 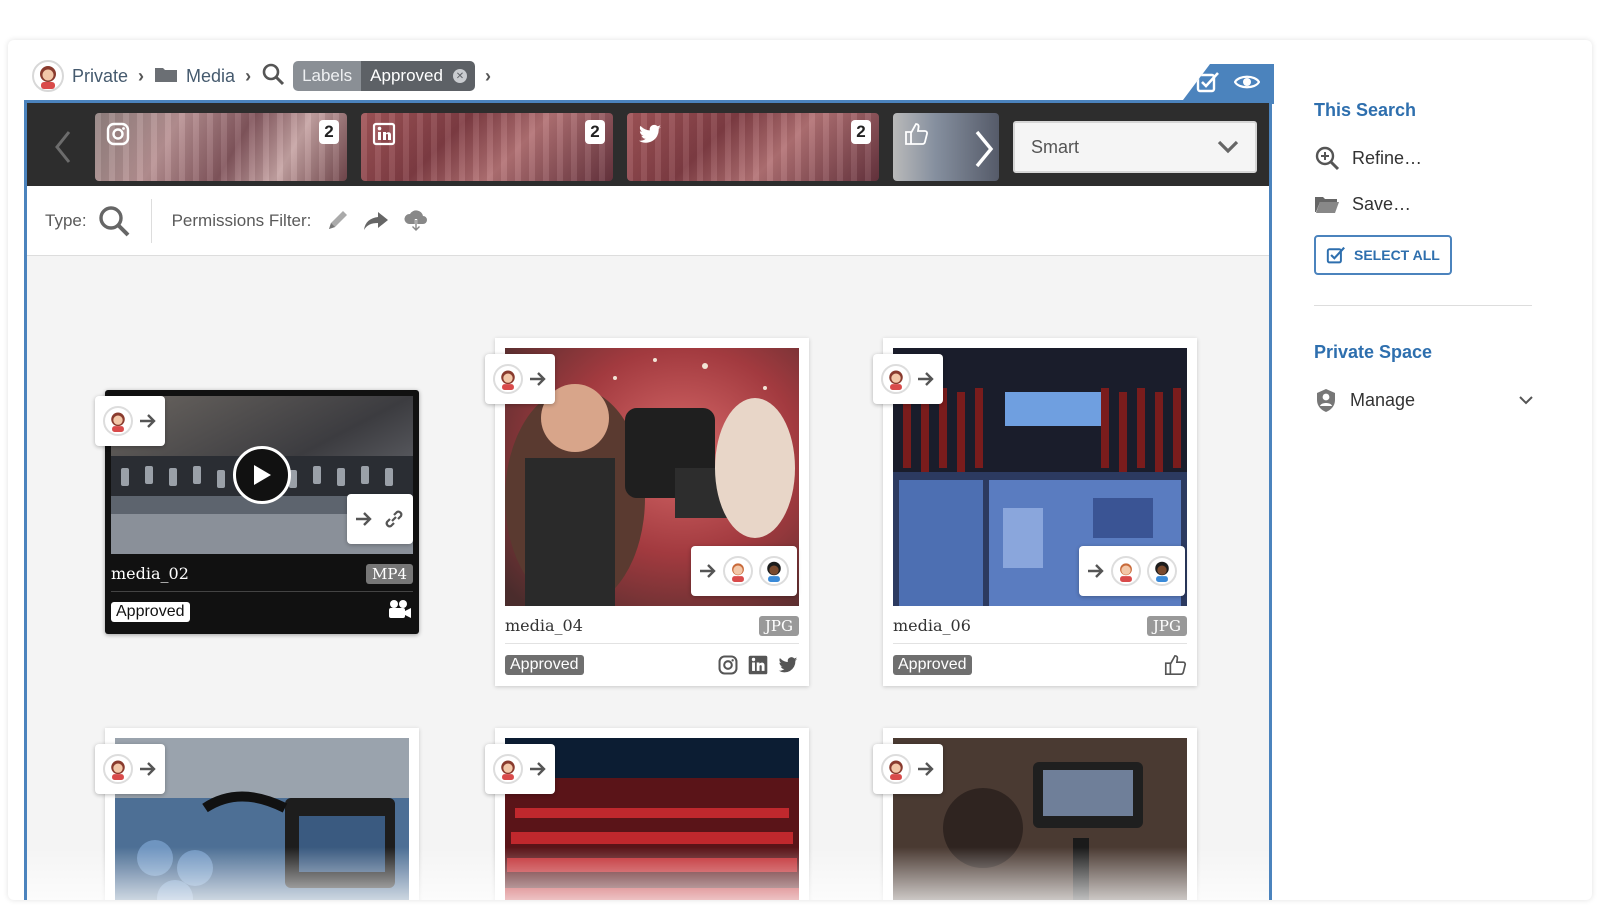 What do you see at coordinates (459, 76) in the screenshot?
I see `remove-filter-icon: ✕` at bounding box center [459, 76].